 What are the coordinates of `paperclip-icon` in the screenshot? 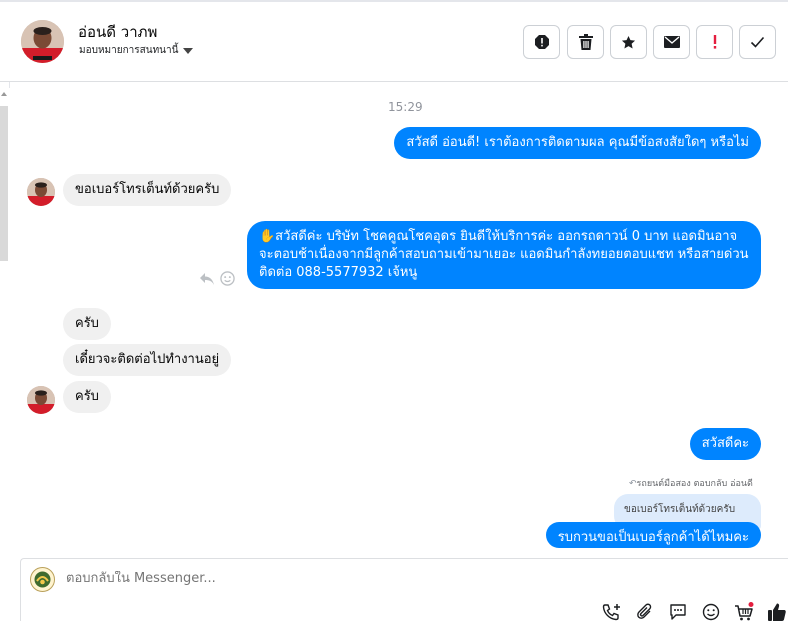 It's located at (644, 611).